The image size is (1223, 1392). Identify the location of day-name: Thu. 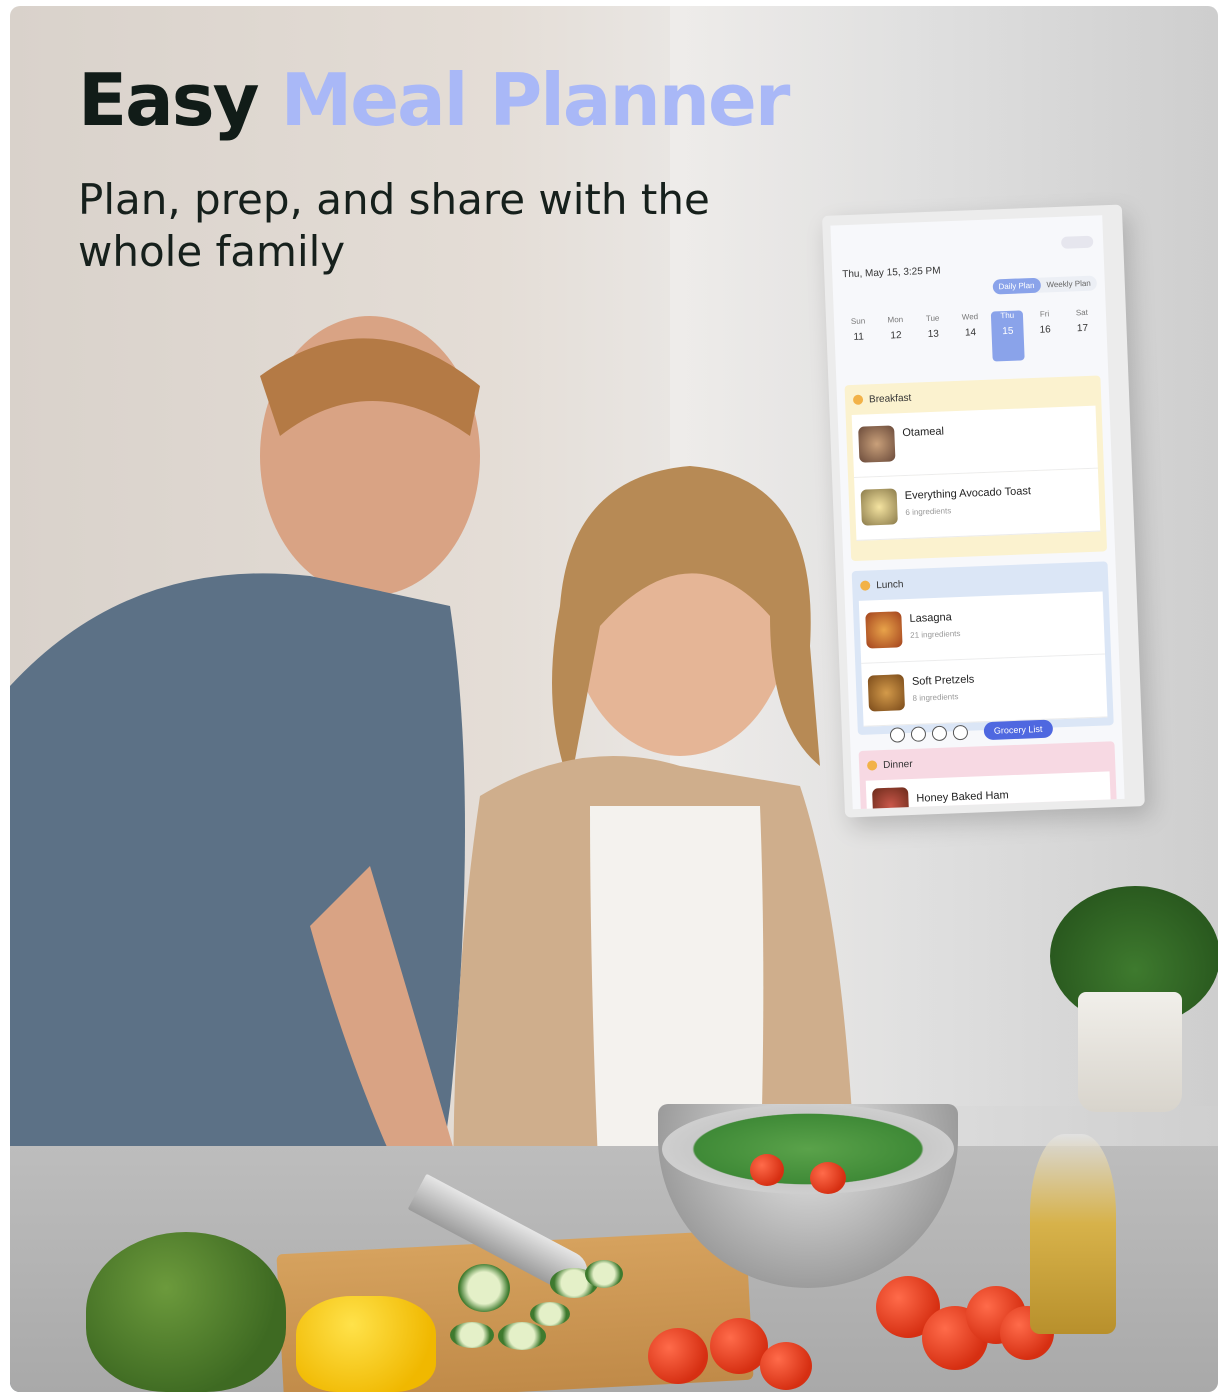
(1007, 315).